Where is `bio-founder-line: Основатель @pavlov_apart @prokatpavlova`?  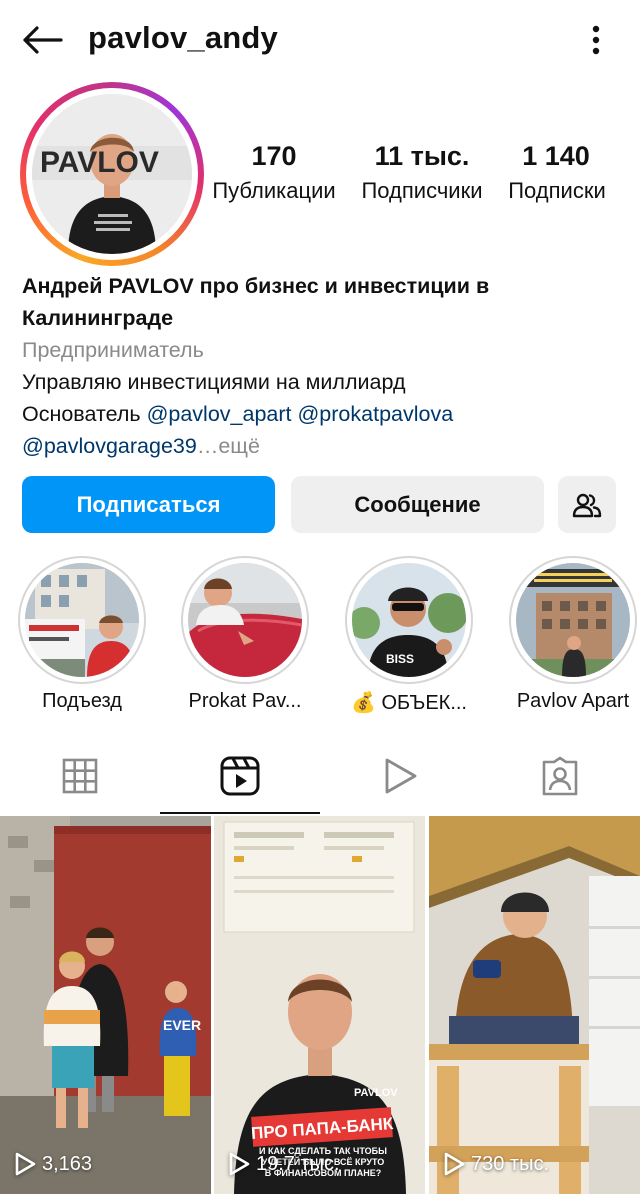
bio-founder-line: Основатель @pavlov_apart @prokatpavlova is located at coordinates (322, 414).